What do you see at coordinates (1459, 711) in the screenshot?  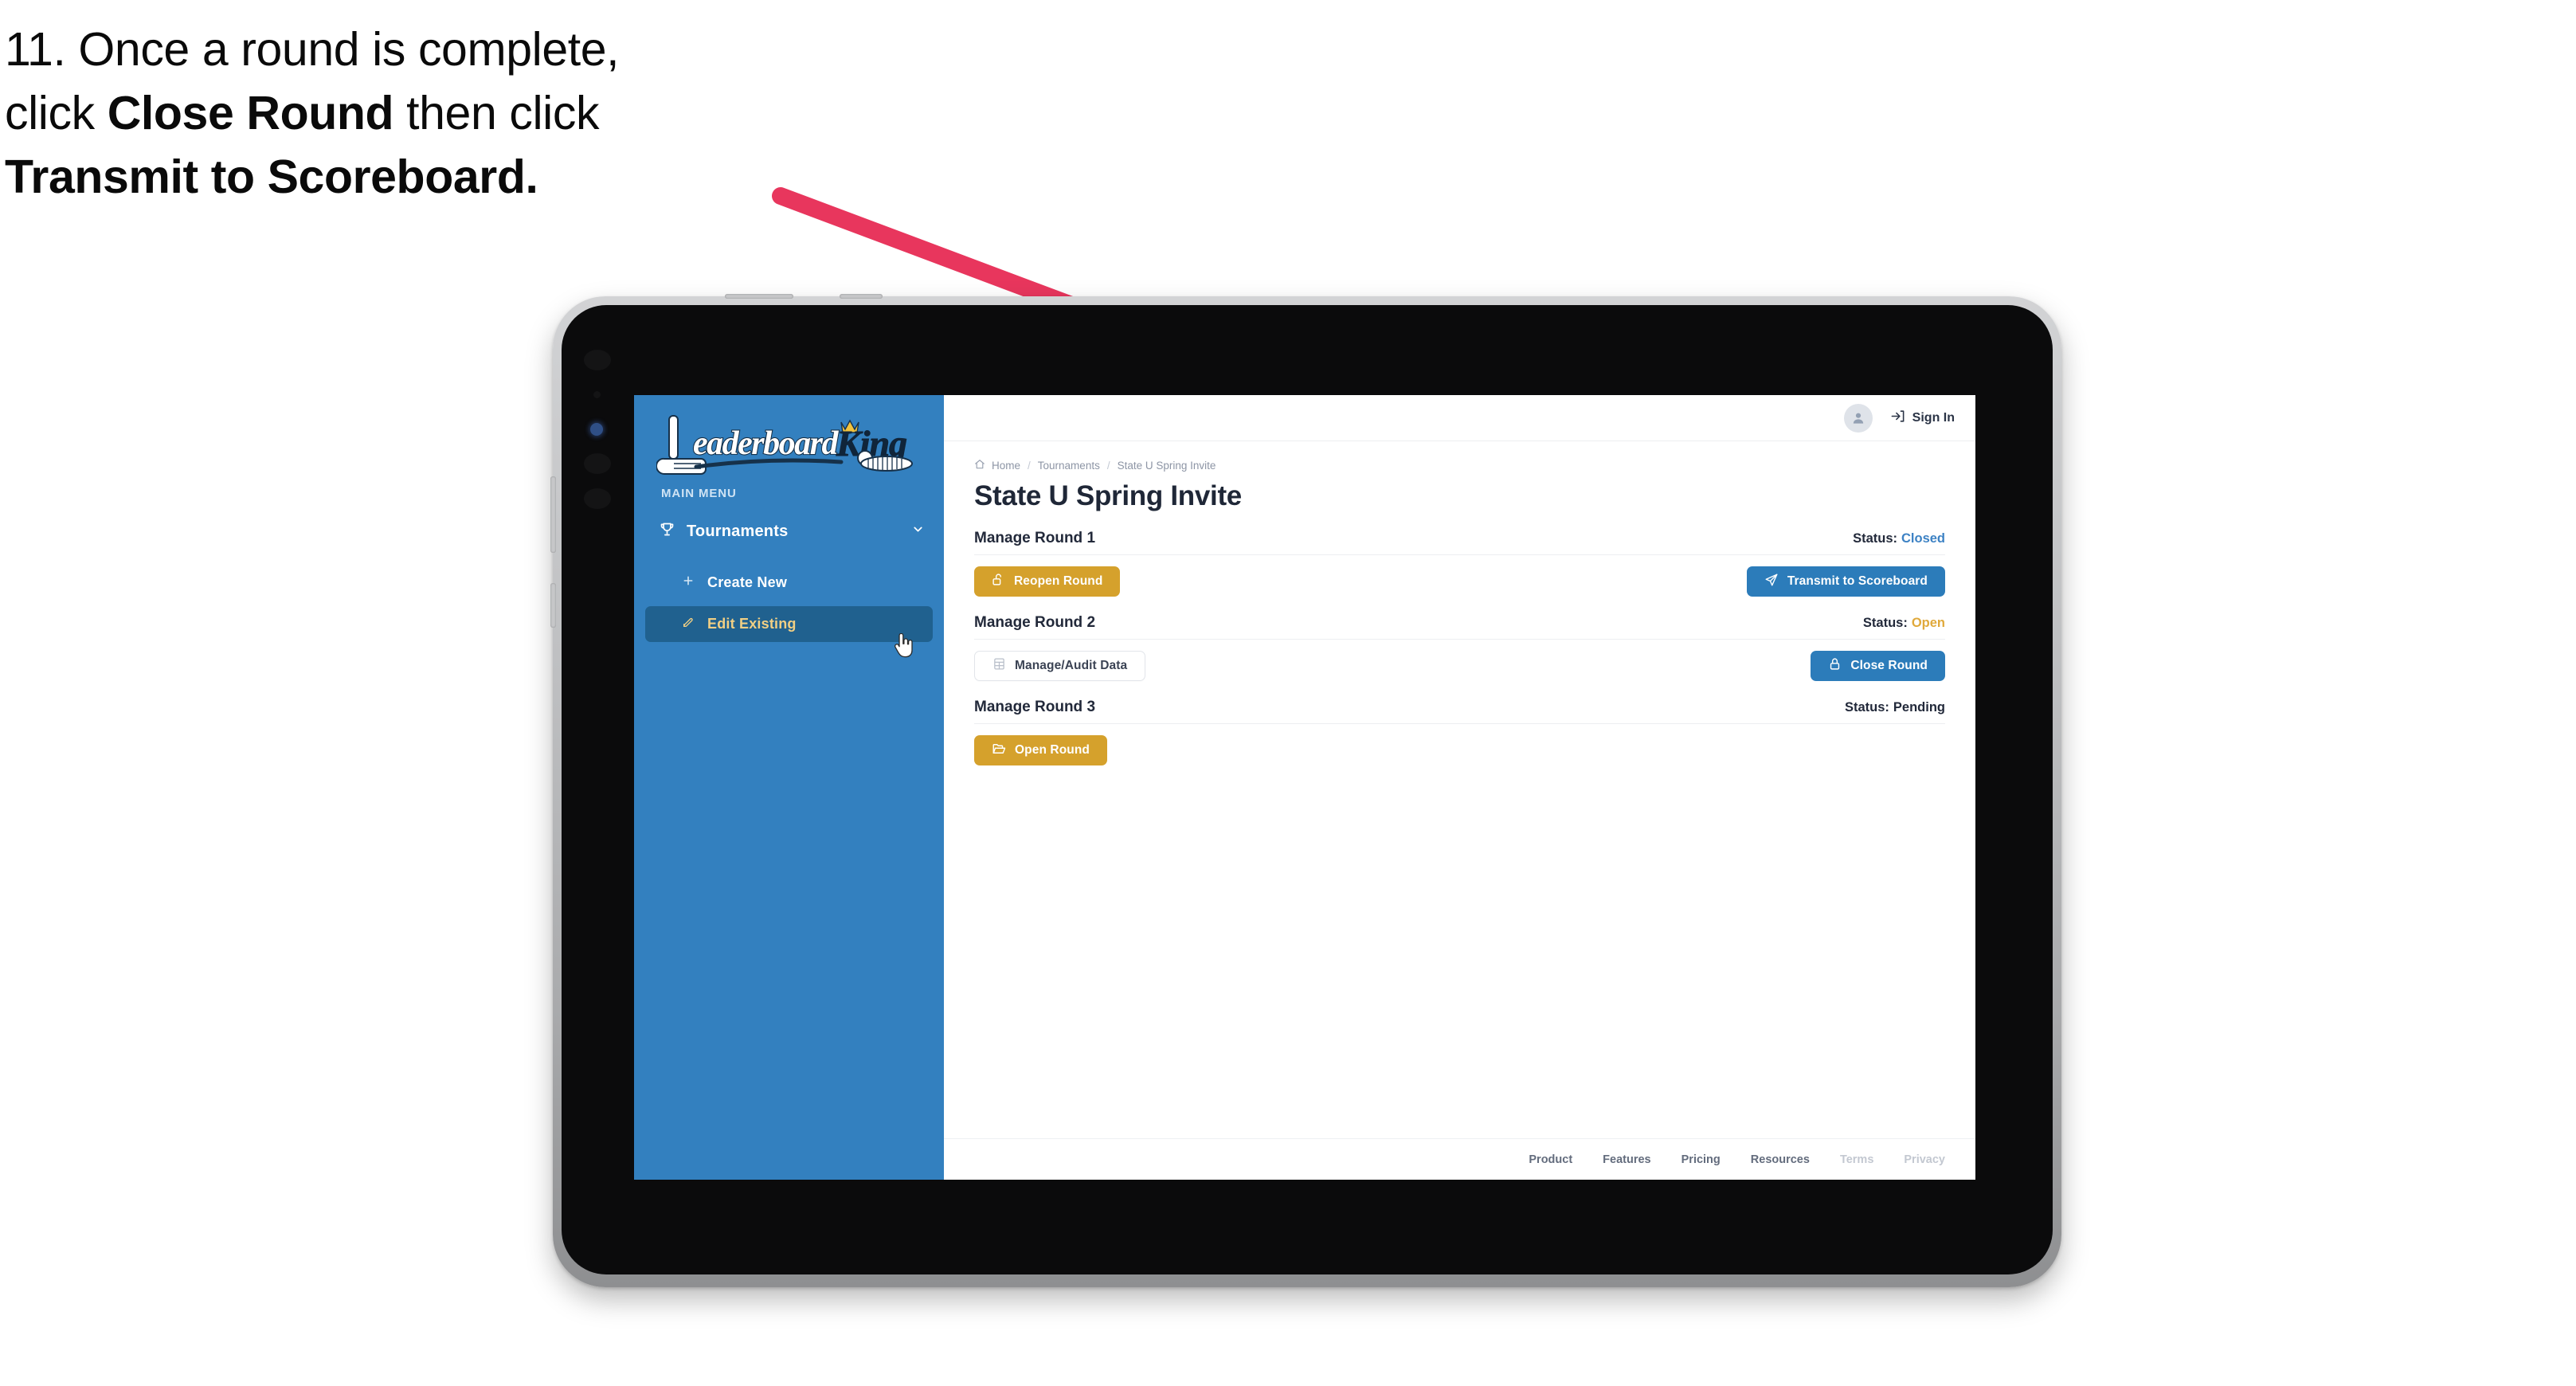 I see `round-header: Manage Round 3 Status: Pending` at bounding box center [1459, 711].